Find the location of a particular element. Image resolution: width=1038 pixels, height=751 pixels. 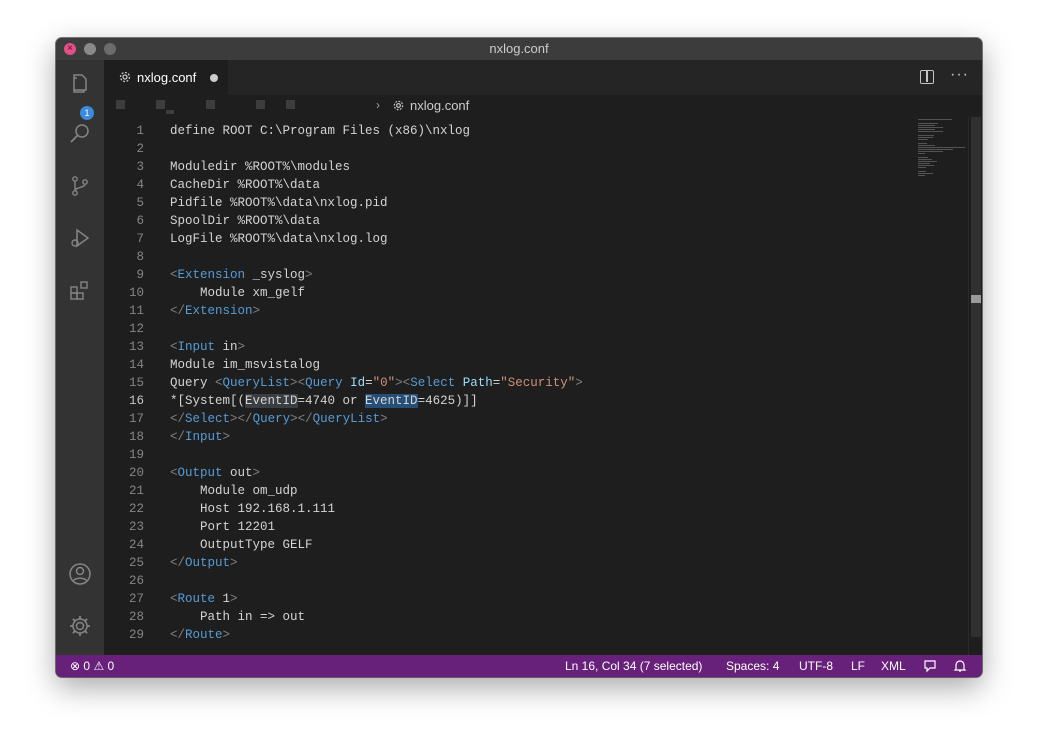

code-line: 5 Pidfile %ROOT%\data\nxlog.pid is located at coordinates (509, 203).